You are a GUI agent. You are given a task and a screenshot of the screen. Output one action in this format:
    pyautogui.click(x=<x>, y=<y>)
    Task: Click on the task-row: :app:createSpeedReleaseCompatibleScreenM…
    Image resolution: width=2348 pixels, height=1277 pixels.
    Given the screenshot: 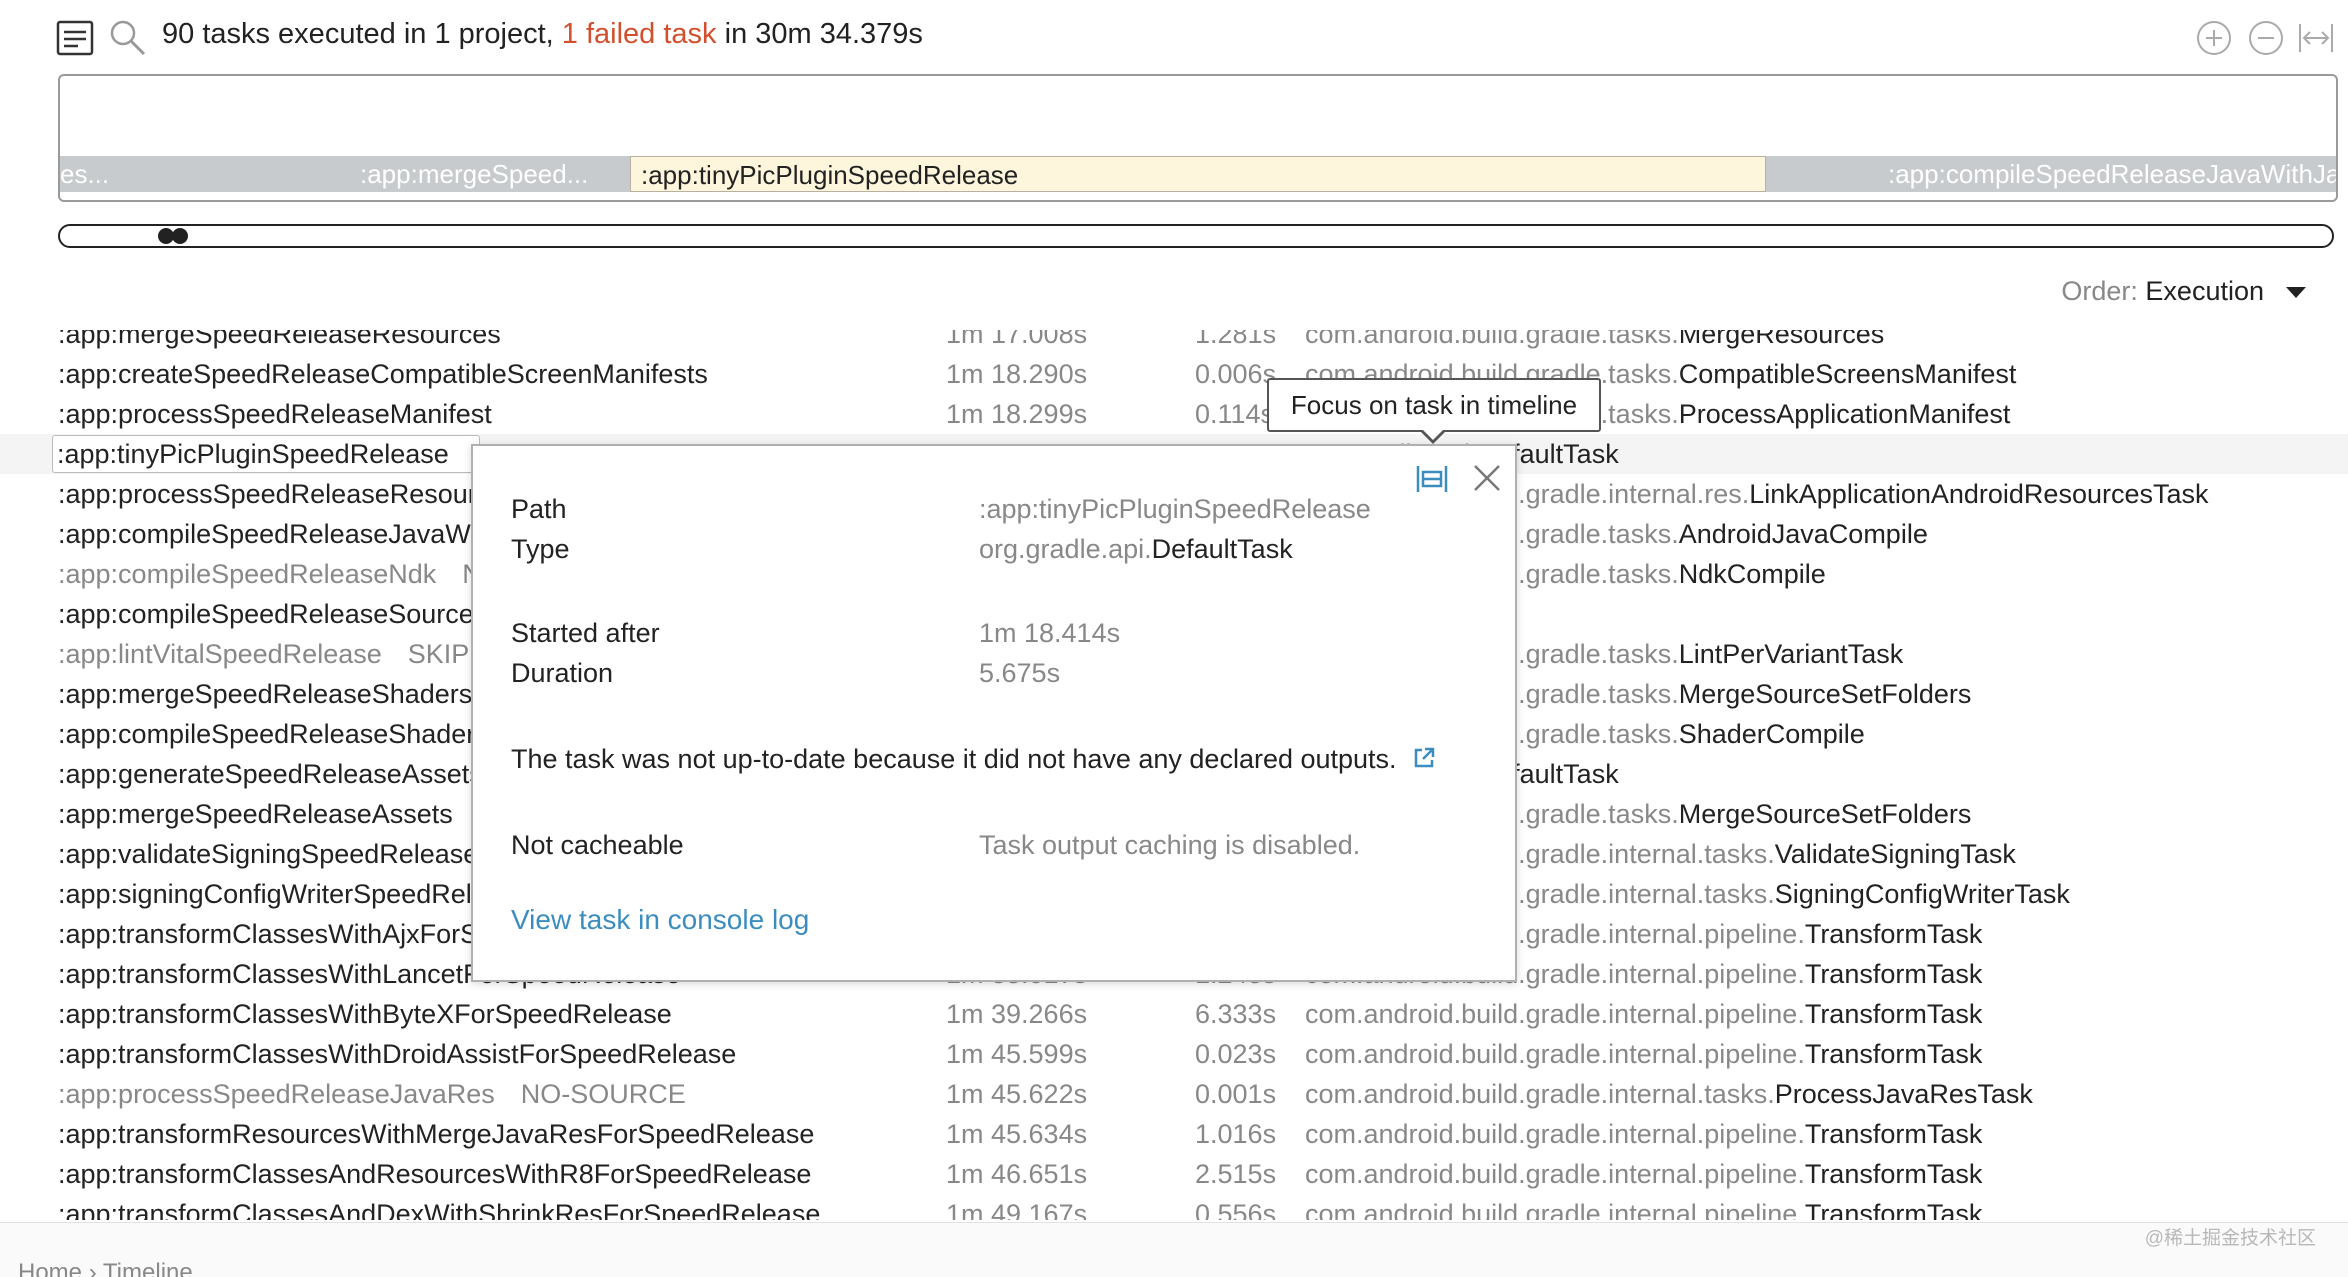 What is the action you would take?
    pyautogui.click(x=1174, y=374)
    